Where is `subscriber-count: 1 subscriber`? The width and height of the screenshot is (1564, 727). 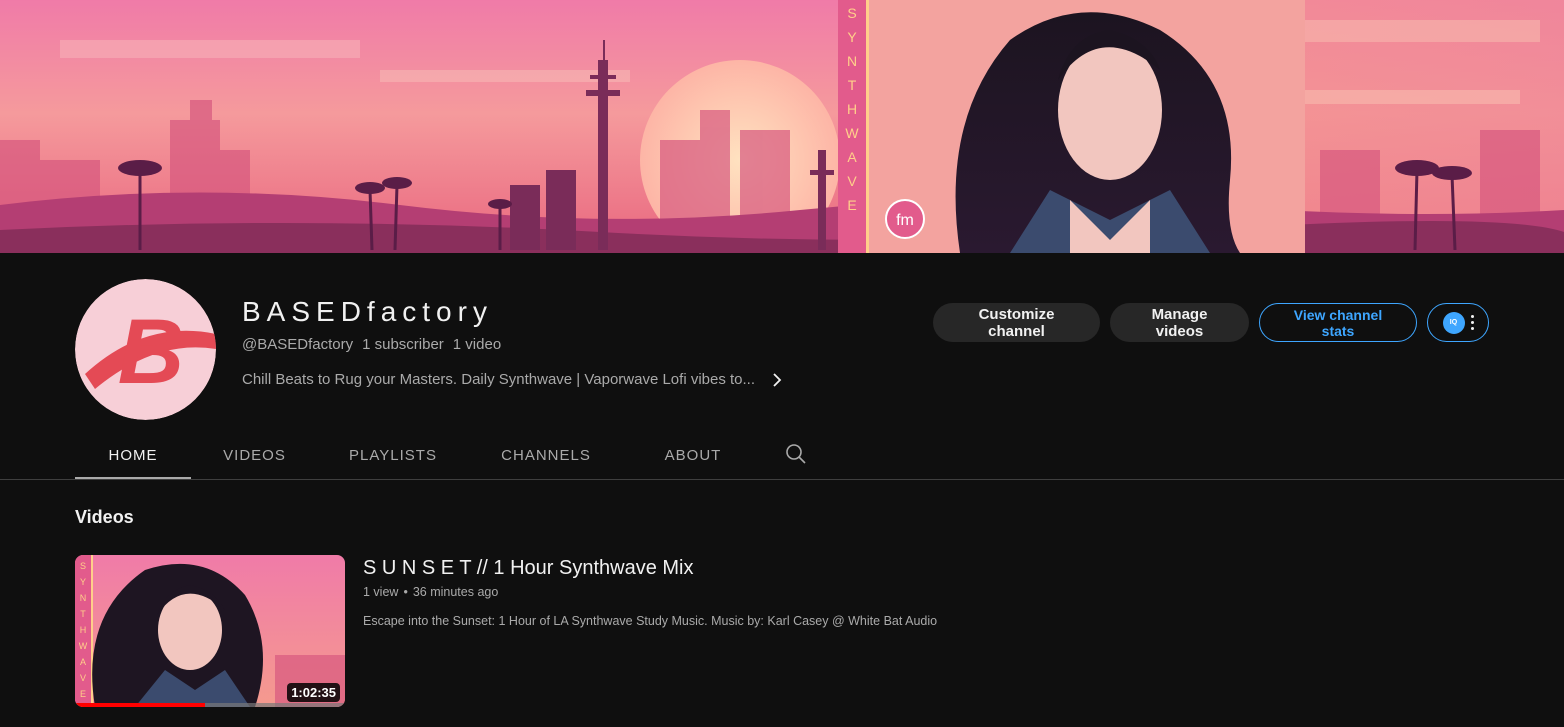
subscriber-count: 1 subscriber is located at coordinates (403, 344).